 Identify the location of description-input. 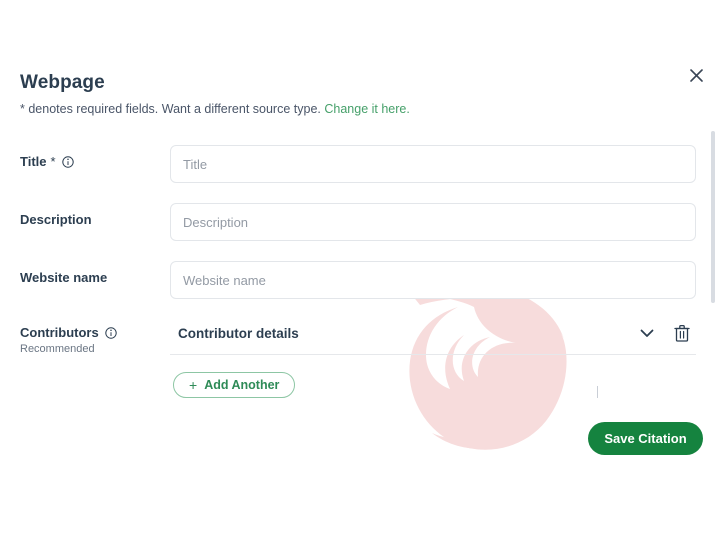
(433, 222).